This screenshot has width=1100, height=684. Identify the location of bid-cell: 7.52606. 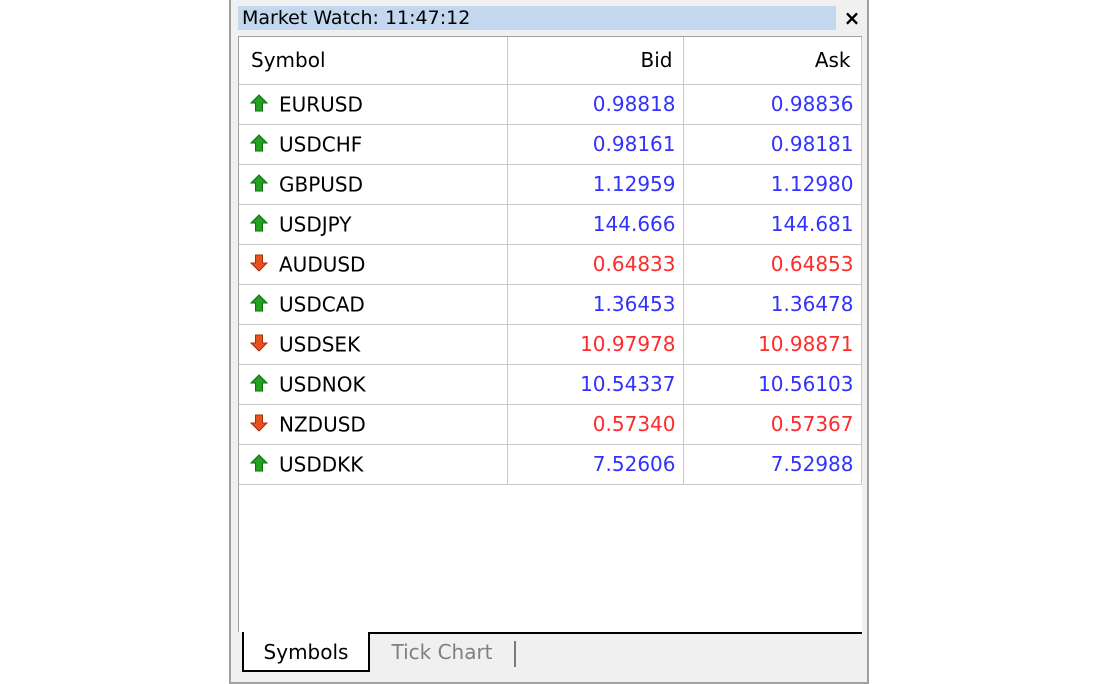
(595, 464).